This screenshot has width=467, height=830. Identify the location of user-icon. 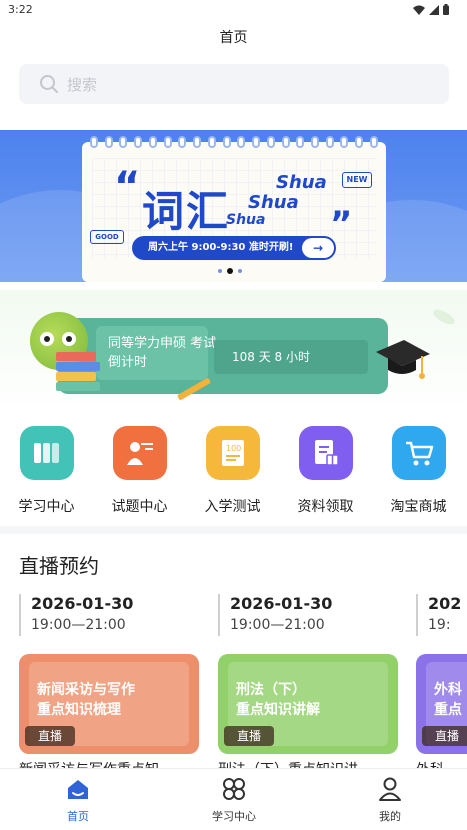
(390, 789).